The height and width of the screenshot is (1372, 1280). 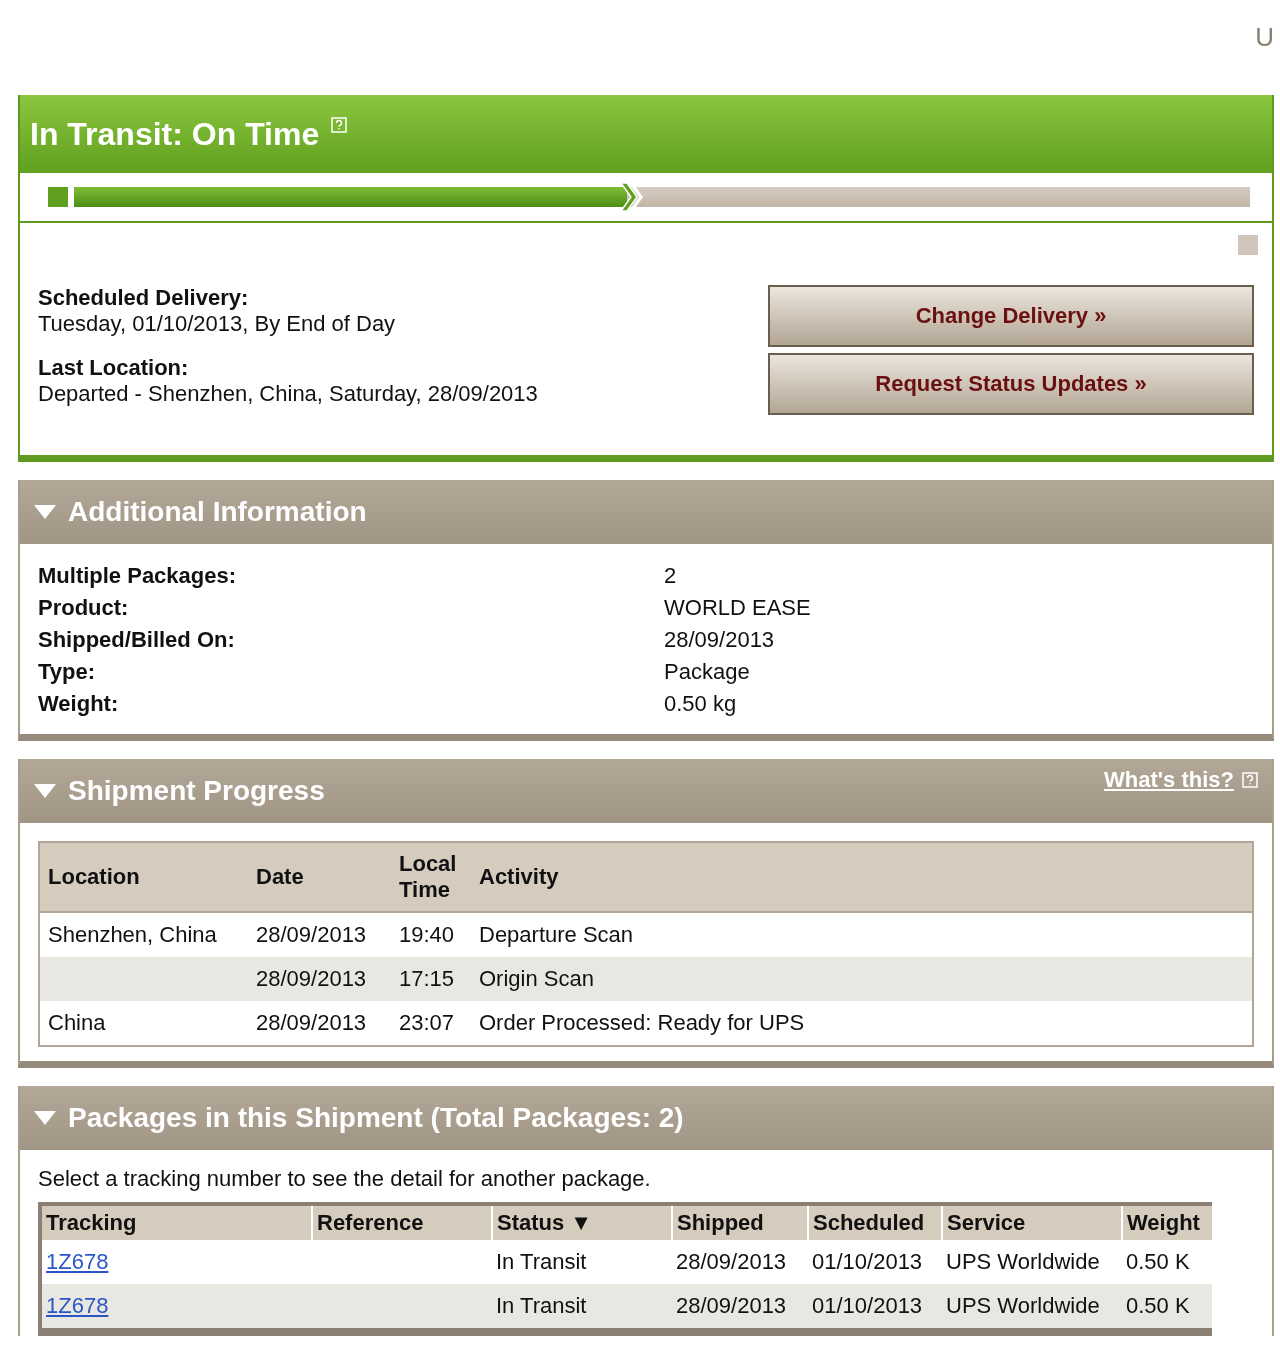 I want to click on table-cell: Departure Scan, so click(x=556, y=934).